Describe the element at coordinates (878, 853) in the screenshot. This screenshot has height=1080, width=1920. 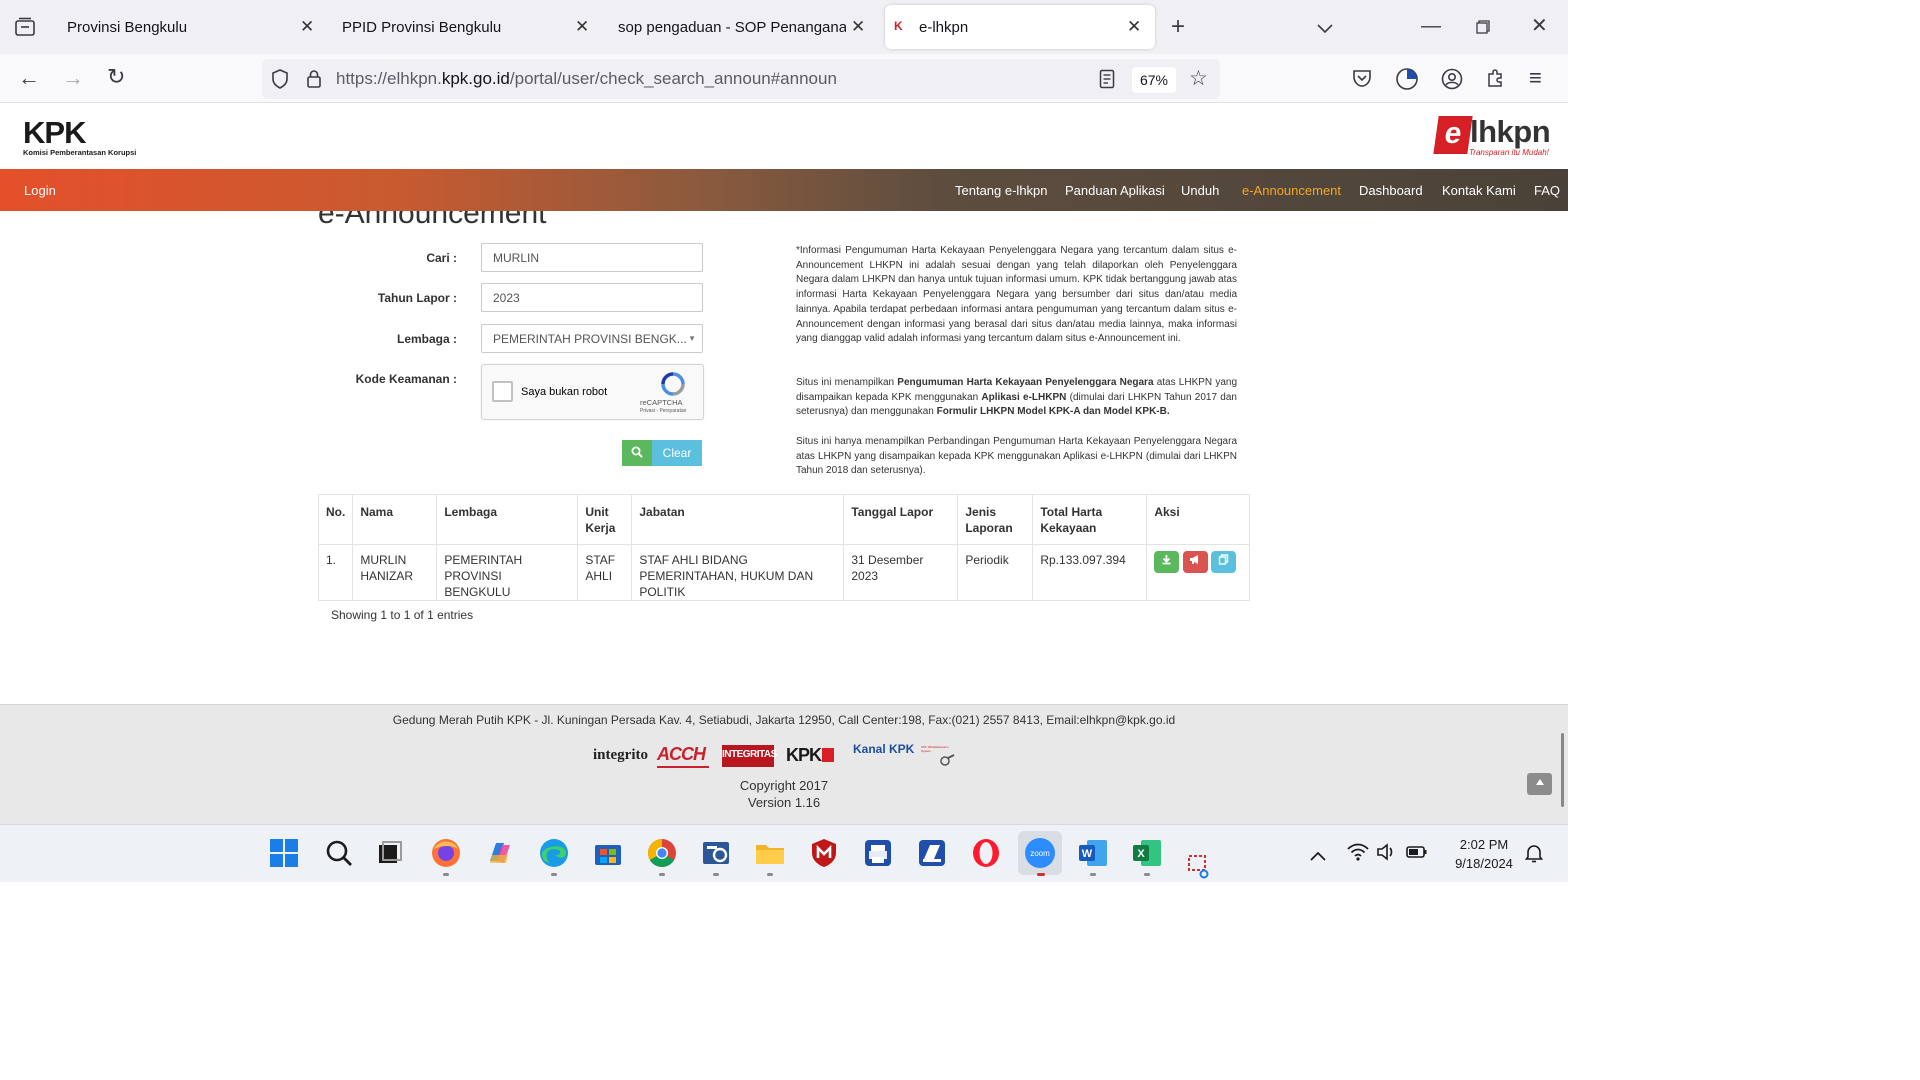
I see `printer-app-icon` at that location.